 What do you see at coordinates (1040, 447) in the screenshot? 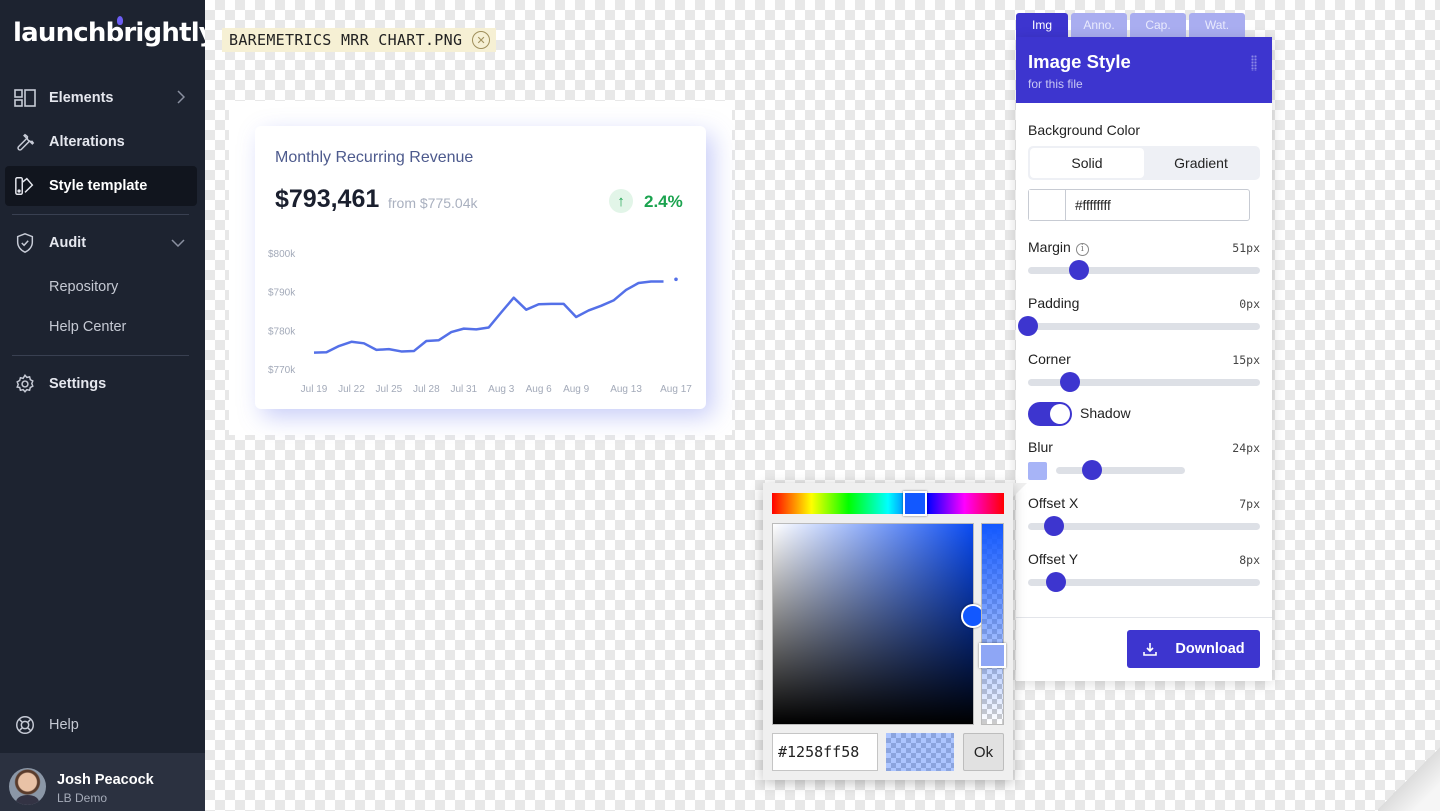
I see `blur-label: Blur` at bounding box center [1040, 447].